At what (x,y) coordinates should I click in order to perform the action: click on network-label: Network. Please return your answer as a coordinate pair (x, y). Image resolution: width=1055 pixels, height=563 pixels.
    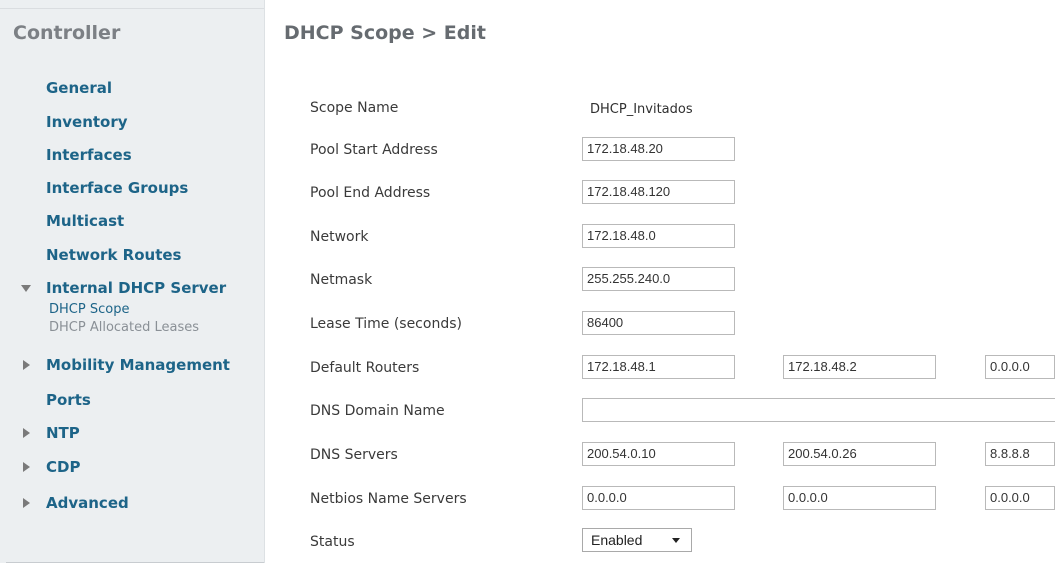
    Looking at the image, I should click on (339, 237).